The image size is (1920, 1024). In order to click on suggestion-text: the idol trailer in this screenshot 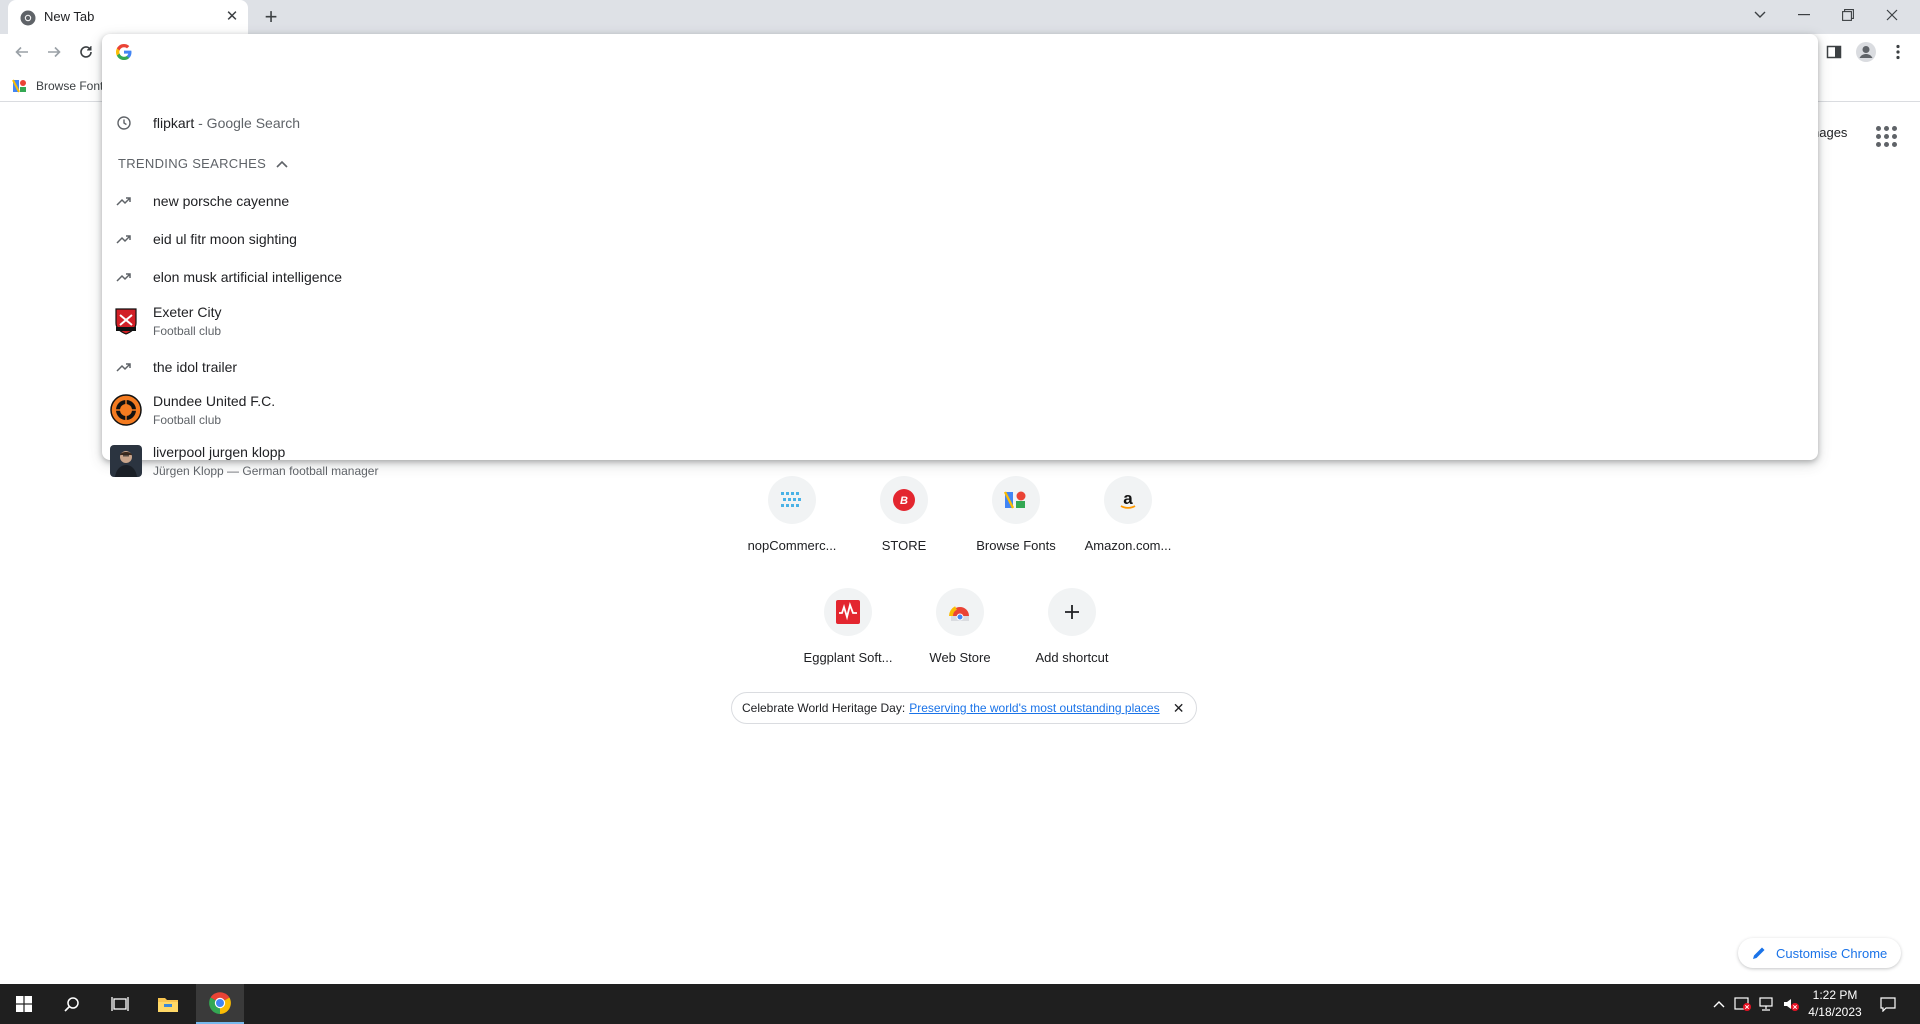, I will do `click(195, 367)`.